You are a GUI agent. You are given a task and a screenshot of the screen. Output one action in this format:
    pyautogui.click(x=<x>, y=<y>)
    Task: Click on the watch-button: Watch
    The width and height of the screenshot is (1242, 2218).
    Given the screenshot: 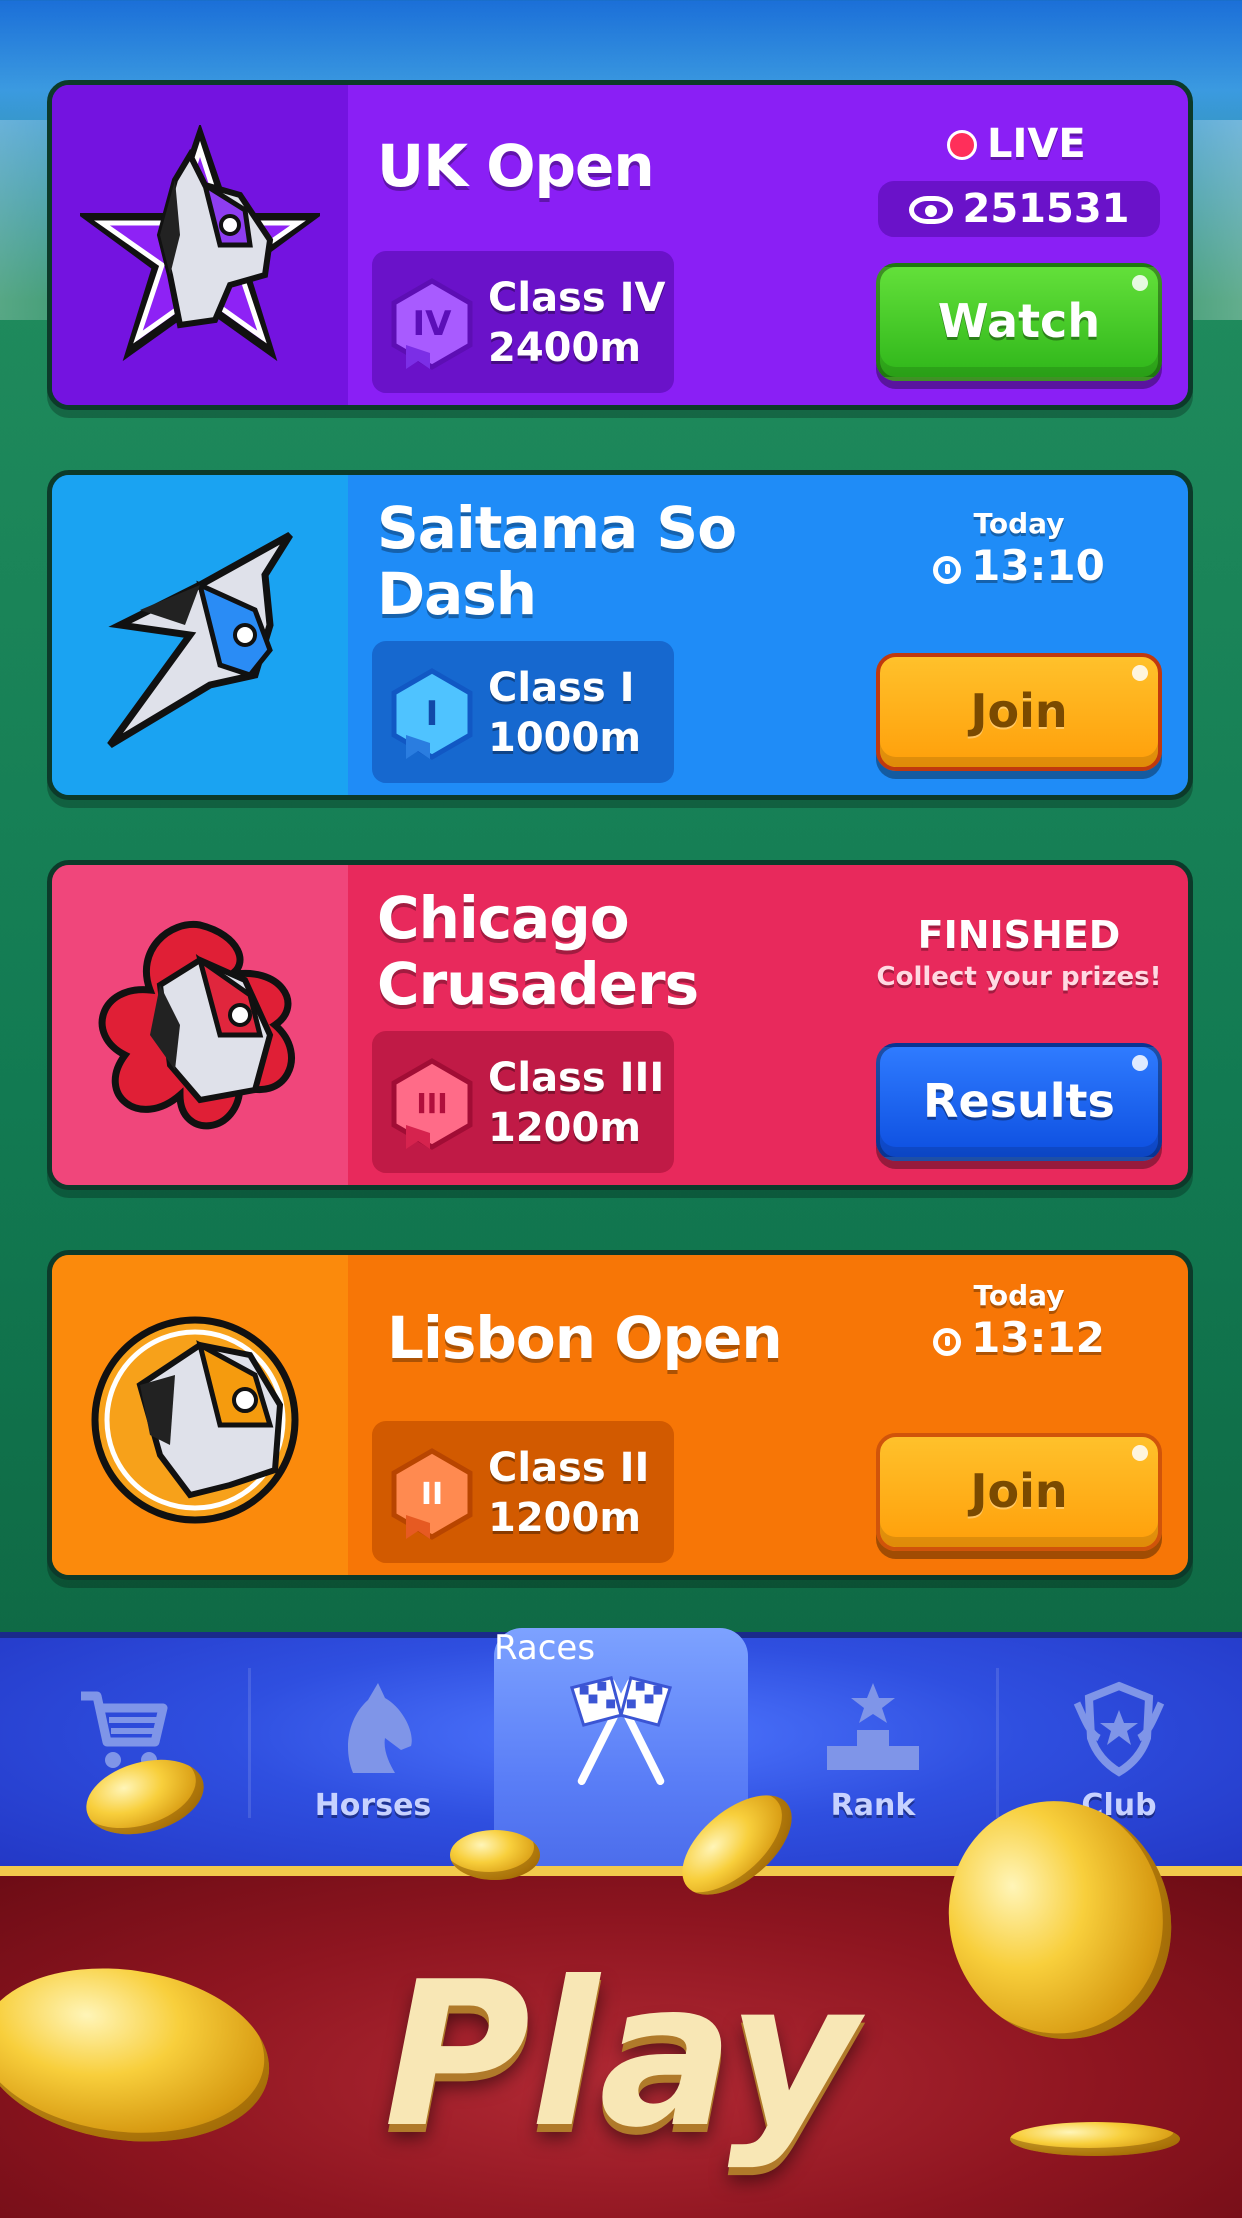 What is the action you would take?
    pyautogui.click(x=1019, y=322)
    